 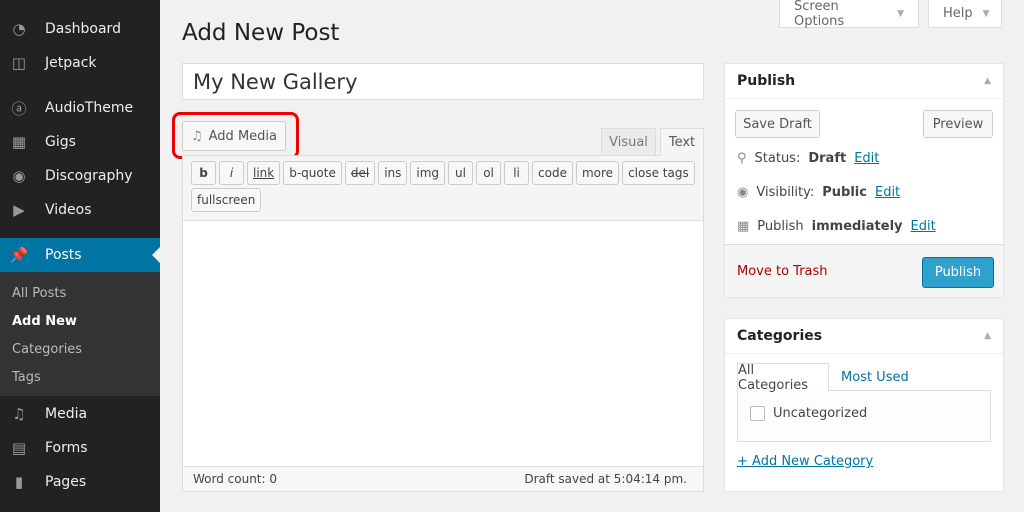 What do you see at coordinates (597, 173) in the screenshot?
I see `qt-more: more` at bounding box center [597, 173].